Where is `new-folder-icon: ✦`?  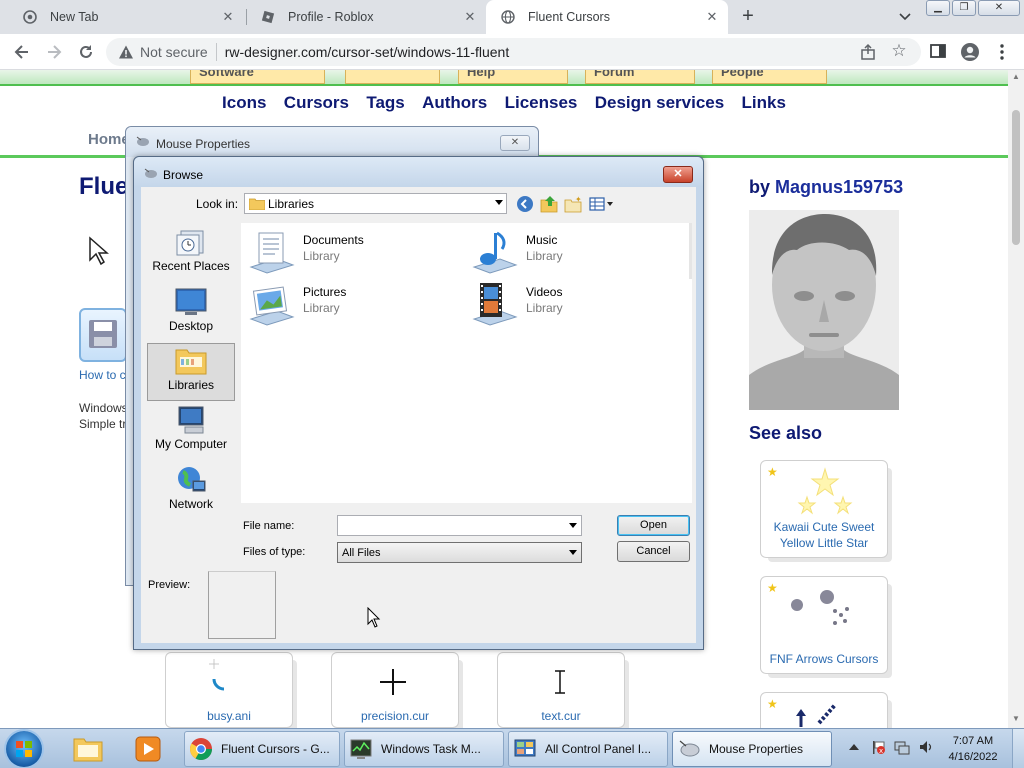 new-folder-icon: ✦ is located at coordinates (573, 204).